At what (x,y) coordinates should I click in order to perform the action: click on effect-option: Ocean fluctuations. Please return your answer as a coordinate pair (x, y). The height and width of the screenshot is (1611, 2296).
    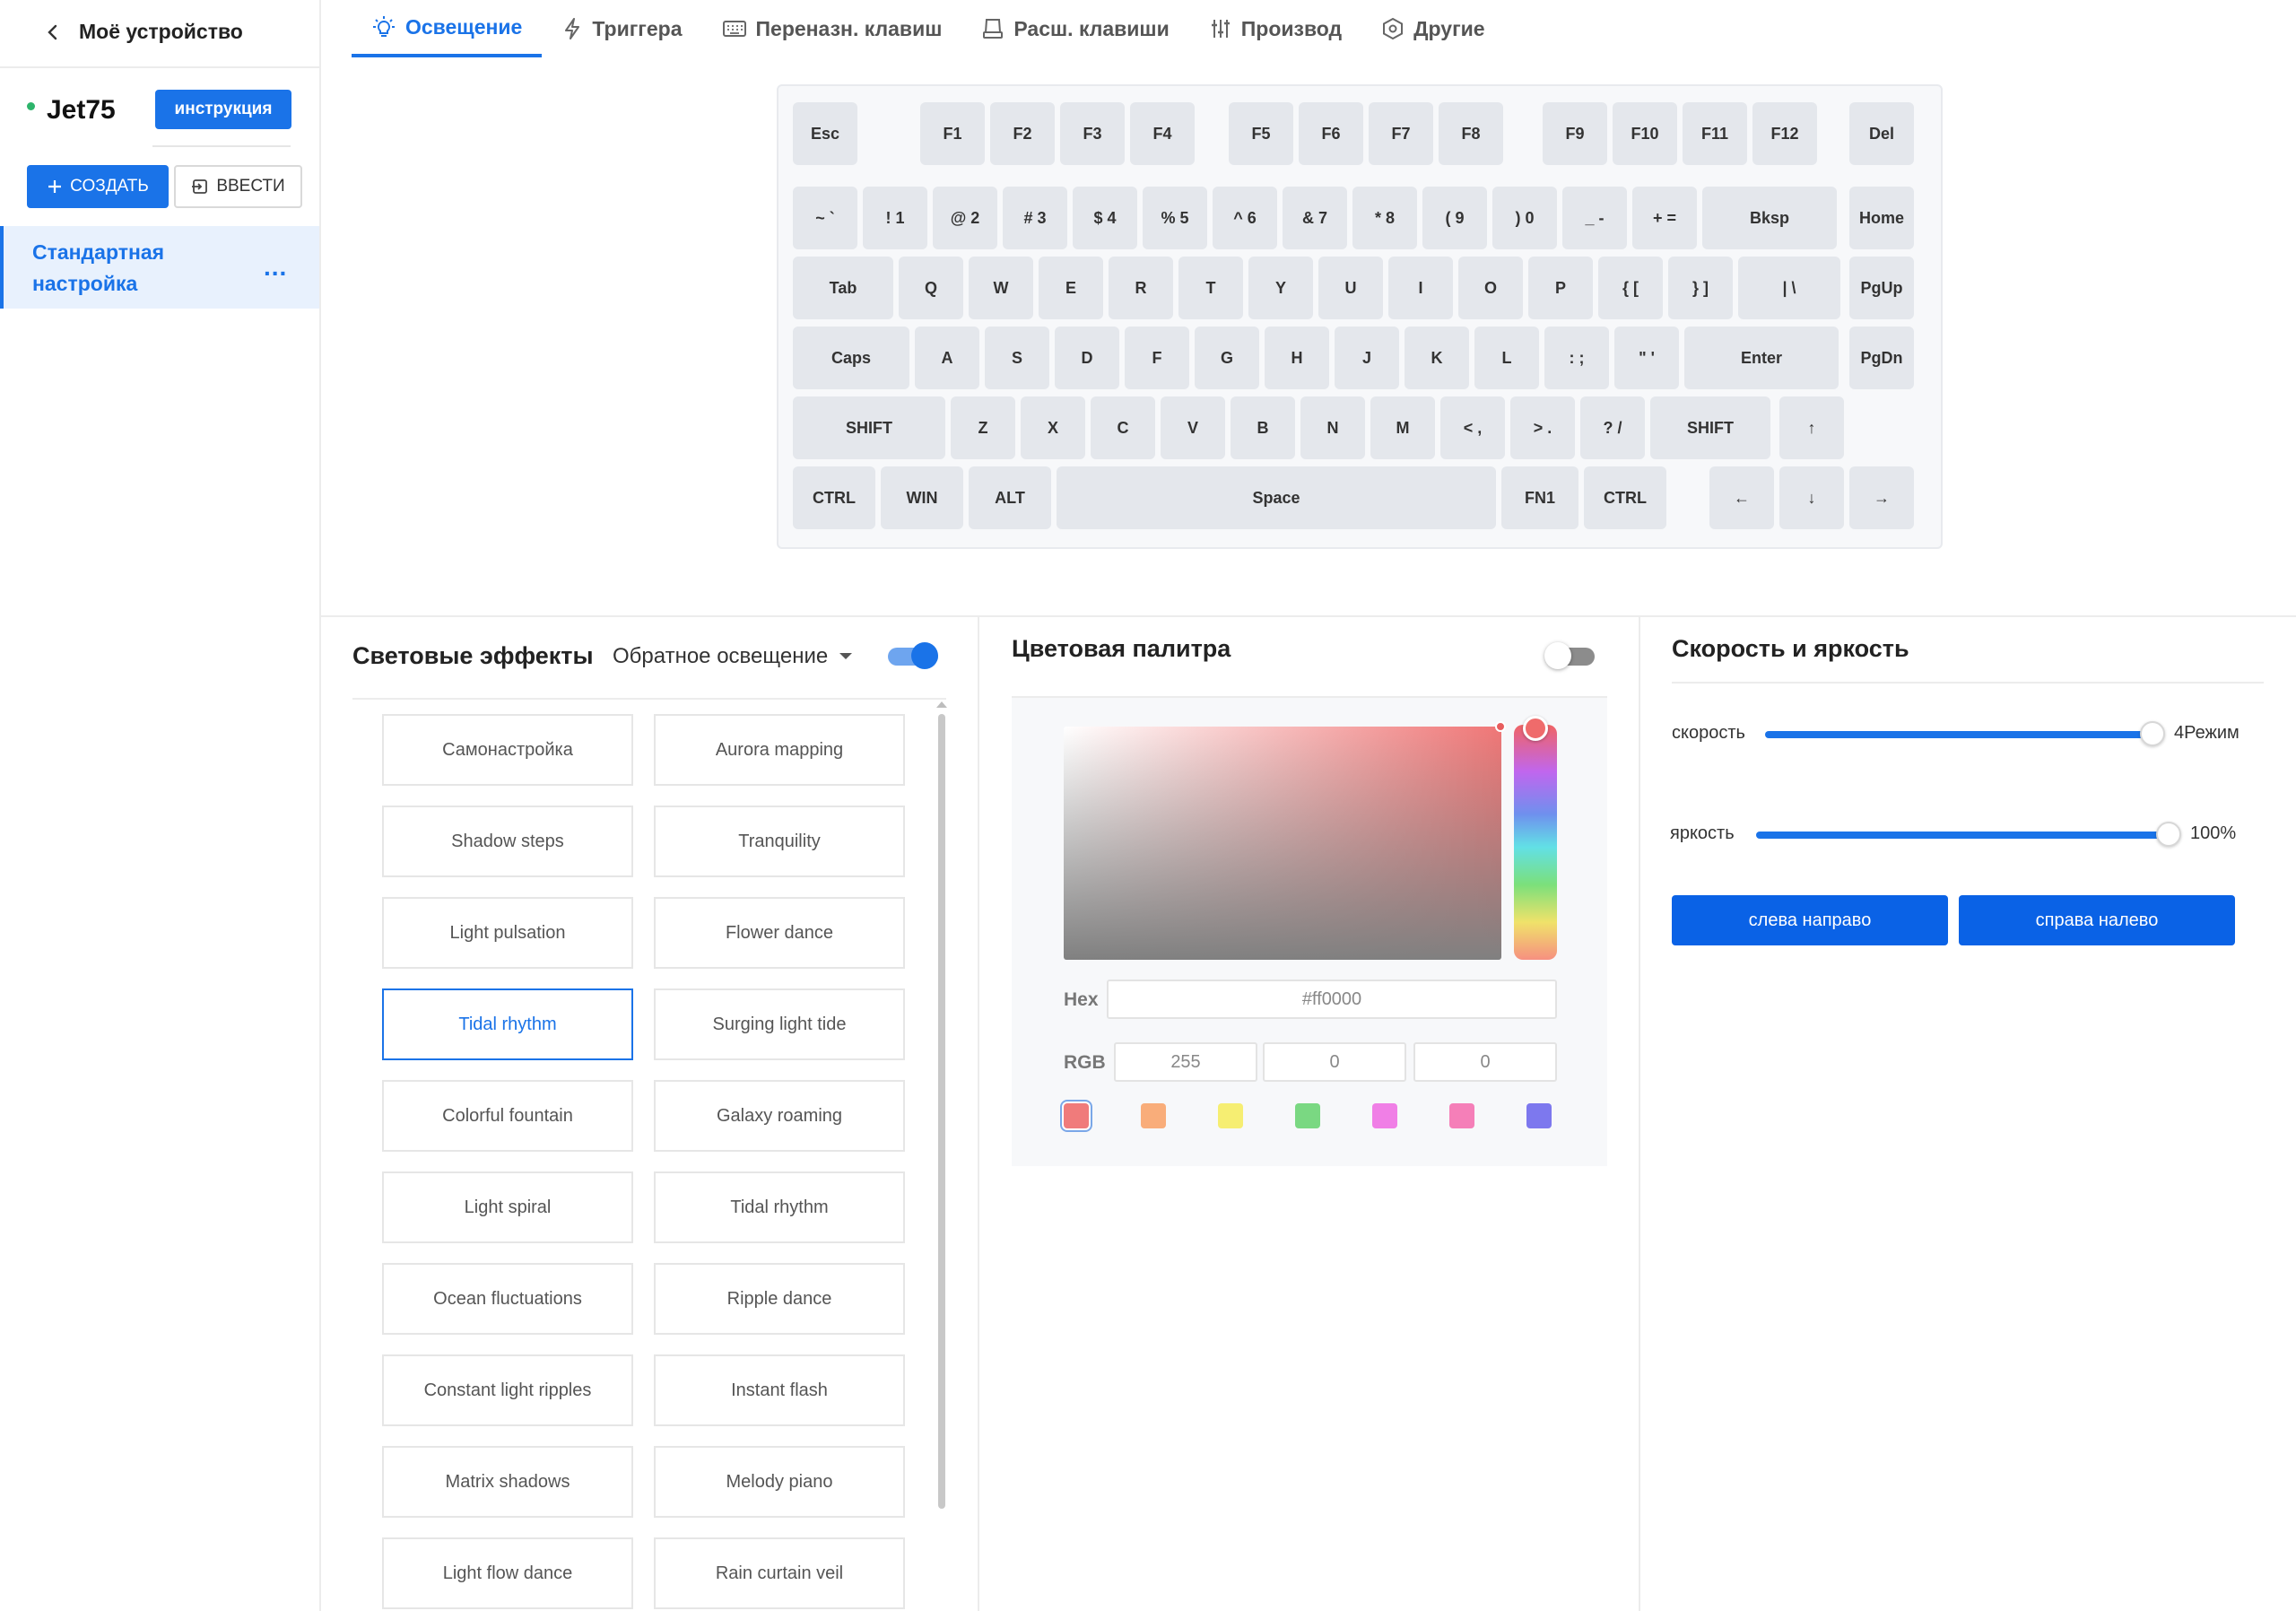
    Looking at the image, I should click on (507, 1299).